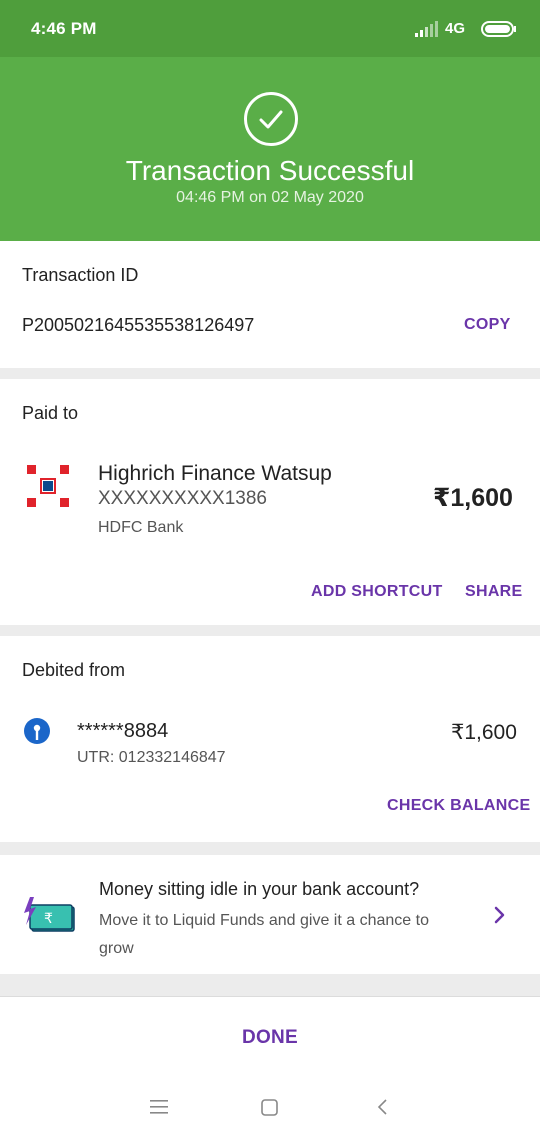 The height and width of the screenshot is (1140, 540). I want to click on money-lightning-icon: ₹, so click(49, 917).